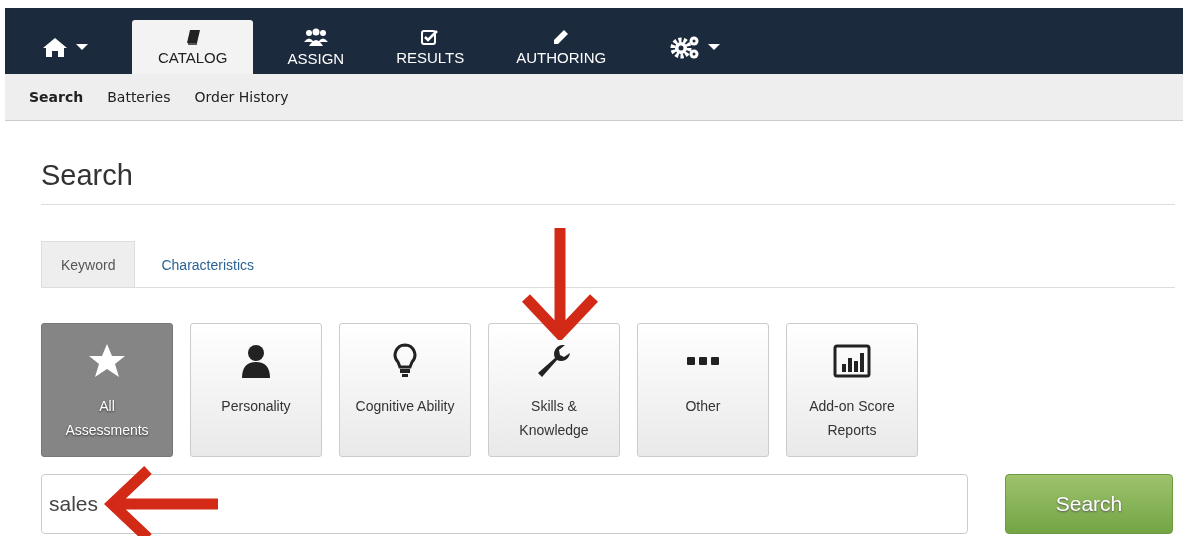 Image resolution: width=1183 pixels, height=536 pixels. I want to click on search-tab: Keyword, so click(88, 264).